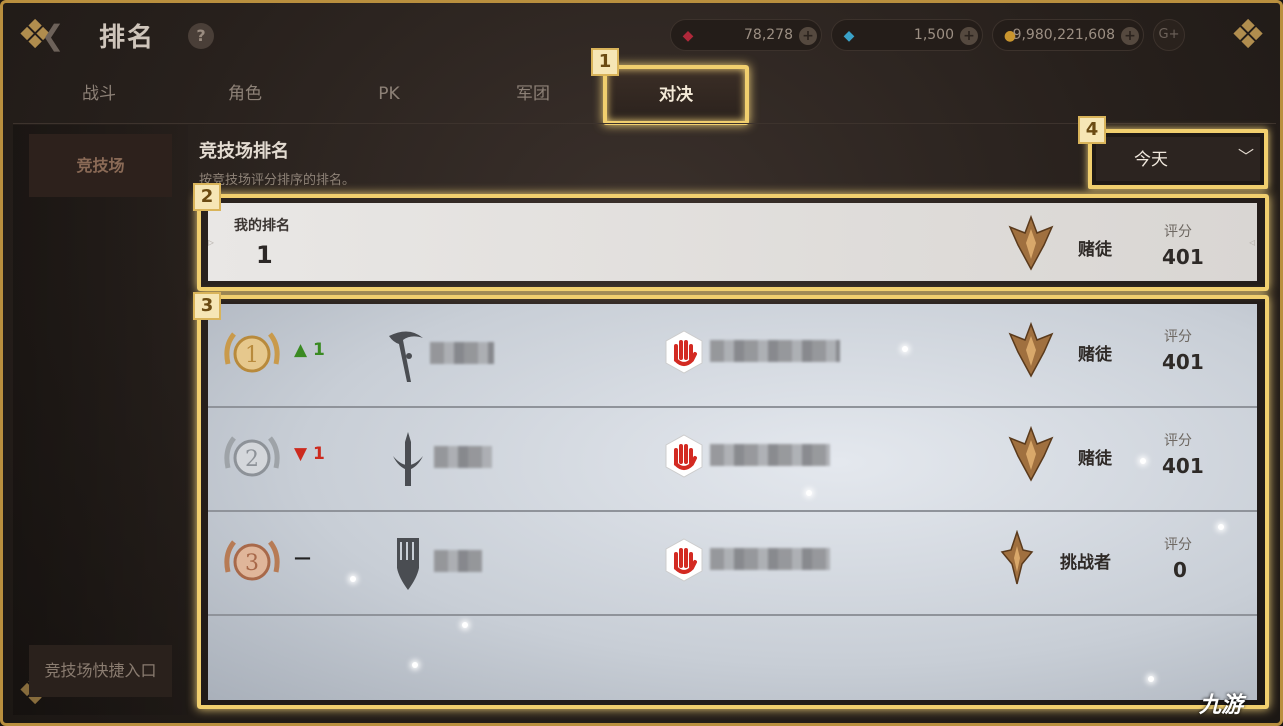 The height and width of the screenshot is (726, 1283). I want to click on sidebar, so click(100, 420).